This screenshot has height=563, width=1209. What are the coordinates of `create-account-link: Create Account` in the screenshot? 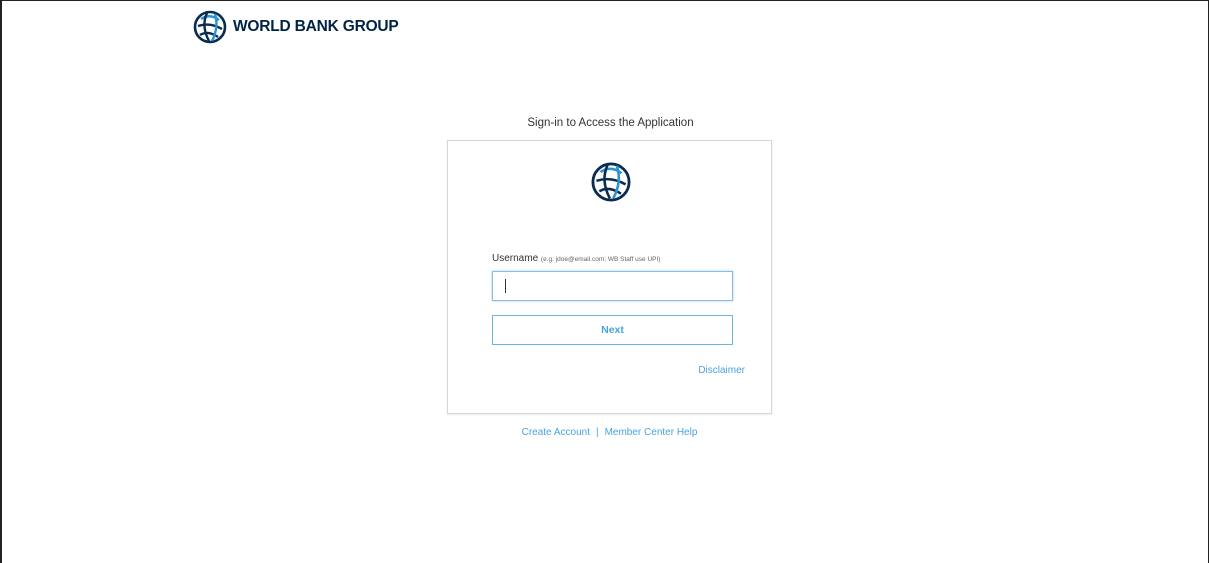 It's located at (556, 432).